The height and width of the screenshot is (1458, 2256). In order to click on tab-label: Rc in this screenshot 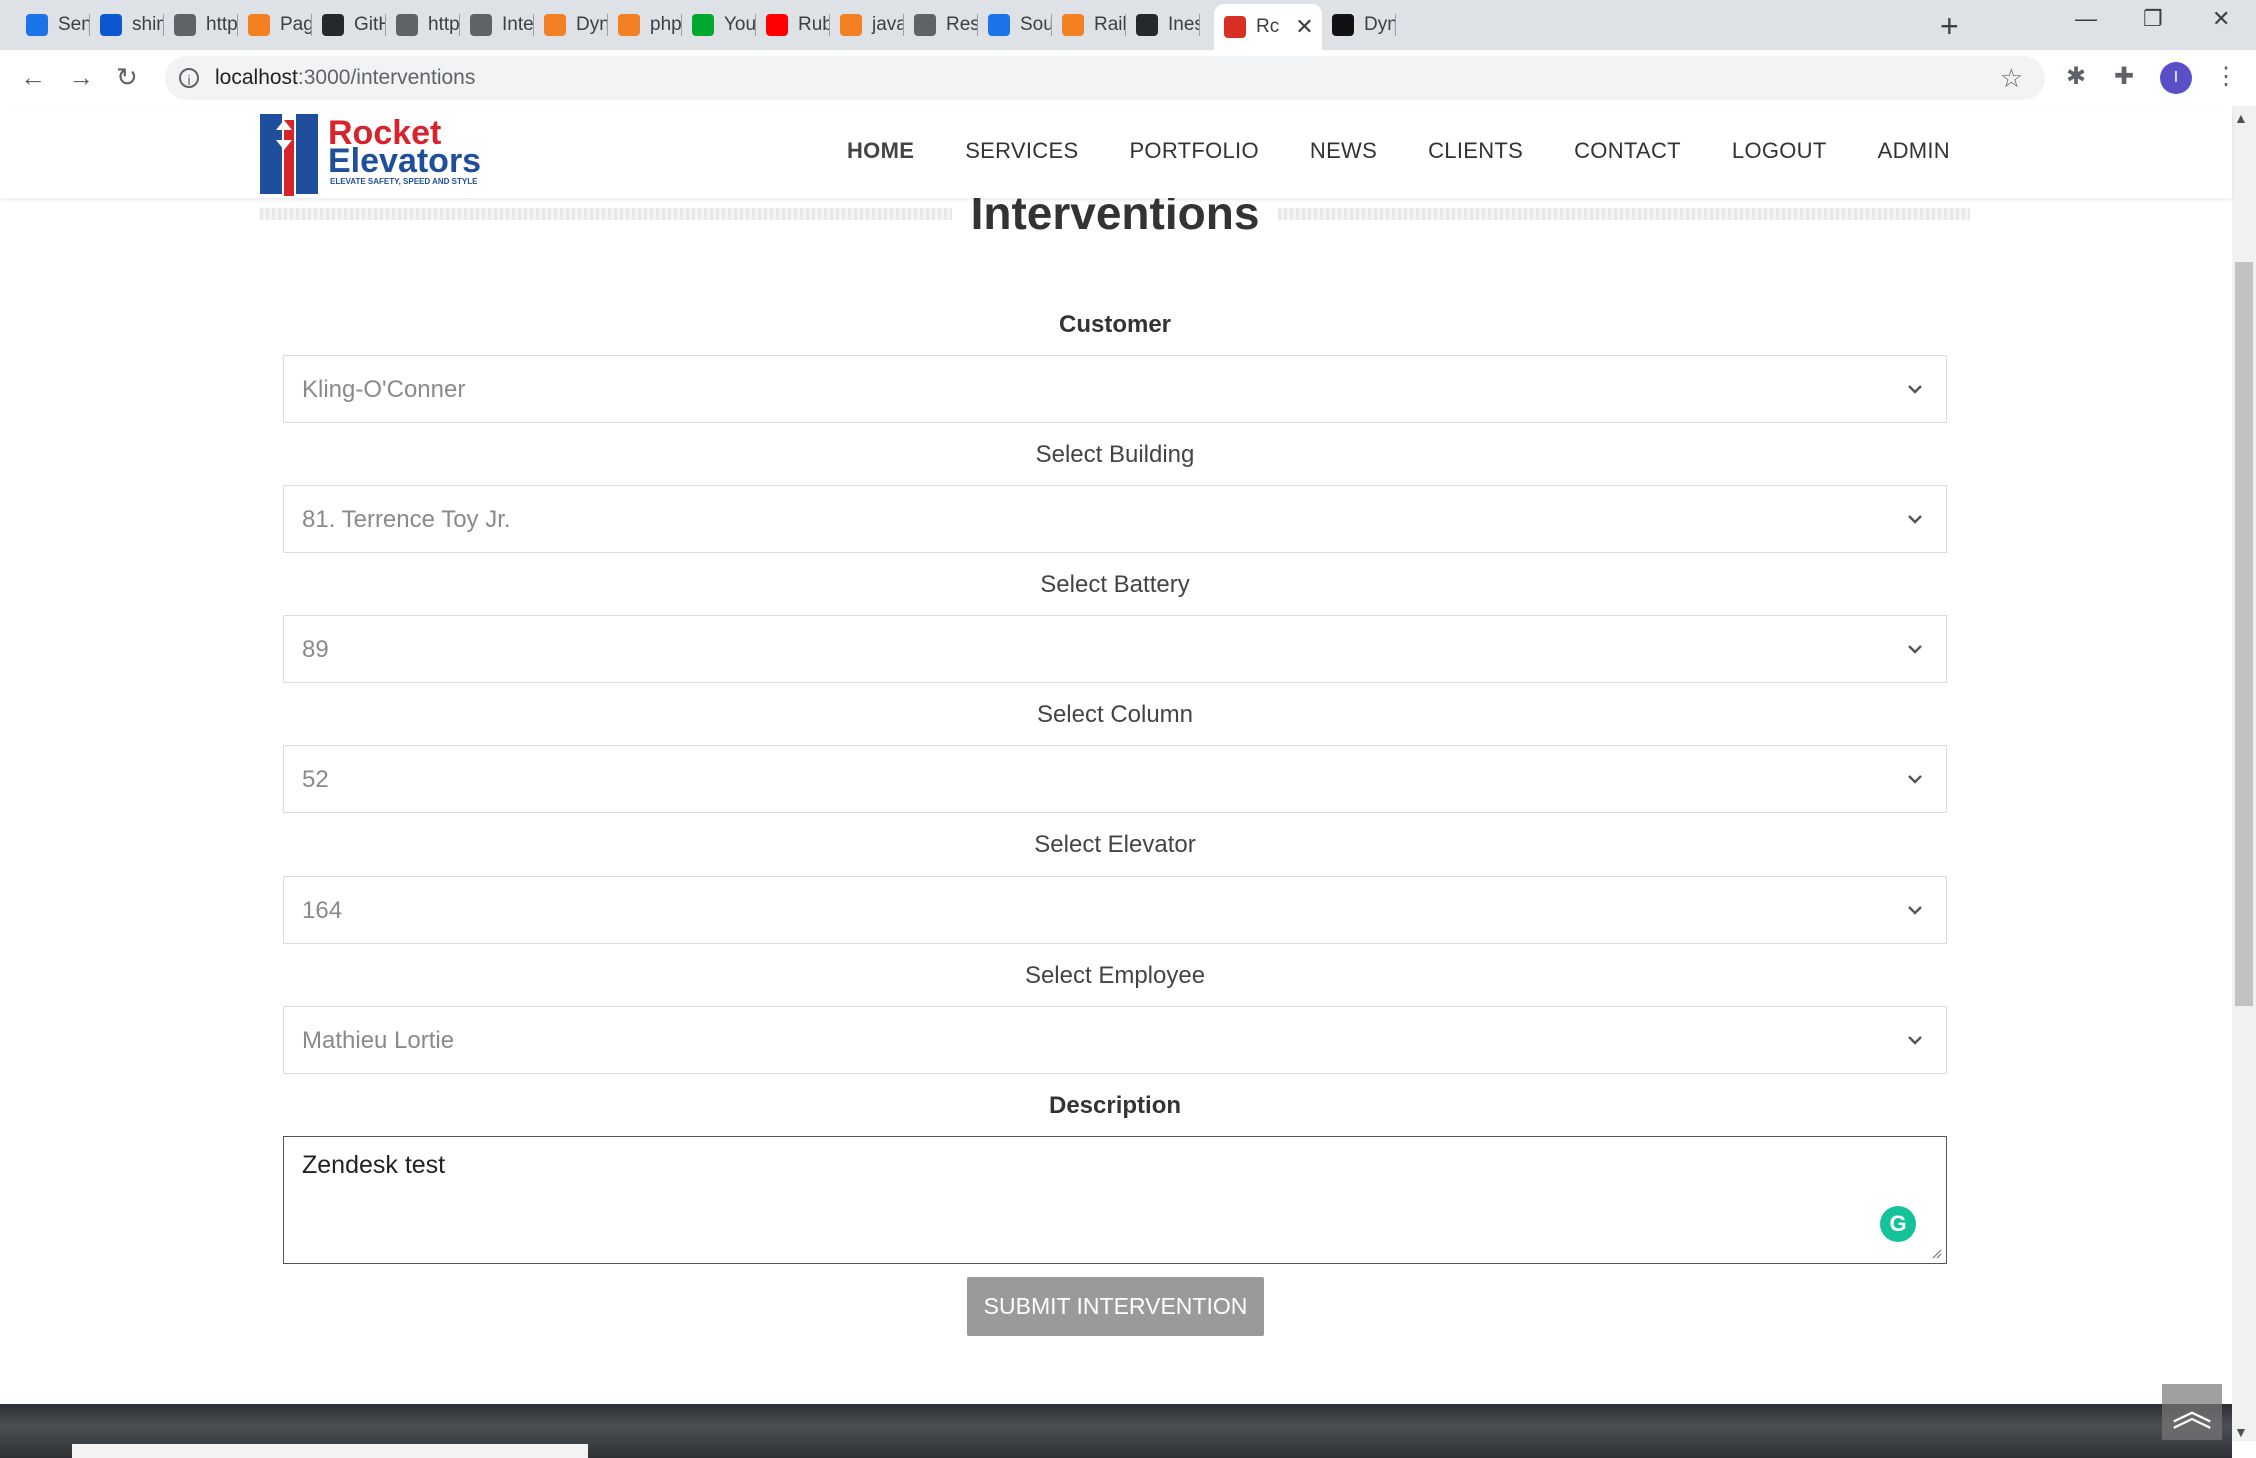, I will do `click(1268, 26)`.